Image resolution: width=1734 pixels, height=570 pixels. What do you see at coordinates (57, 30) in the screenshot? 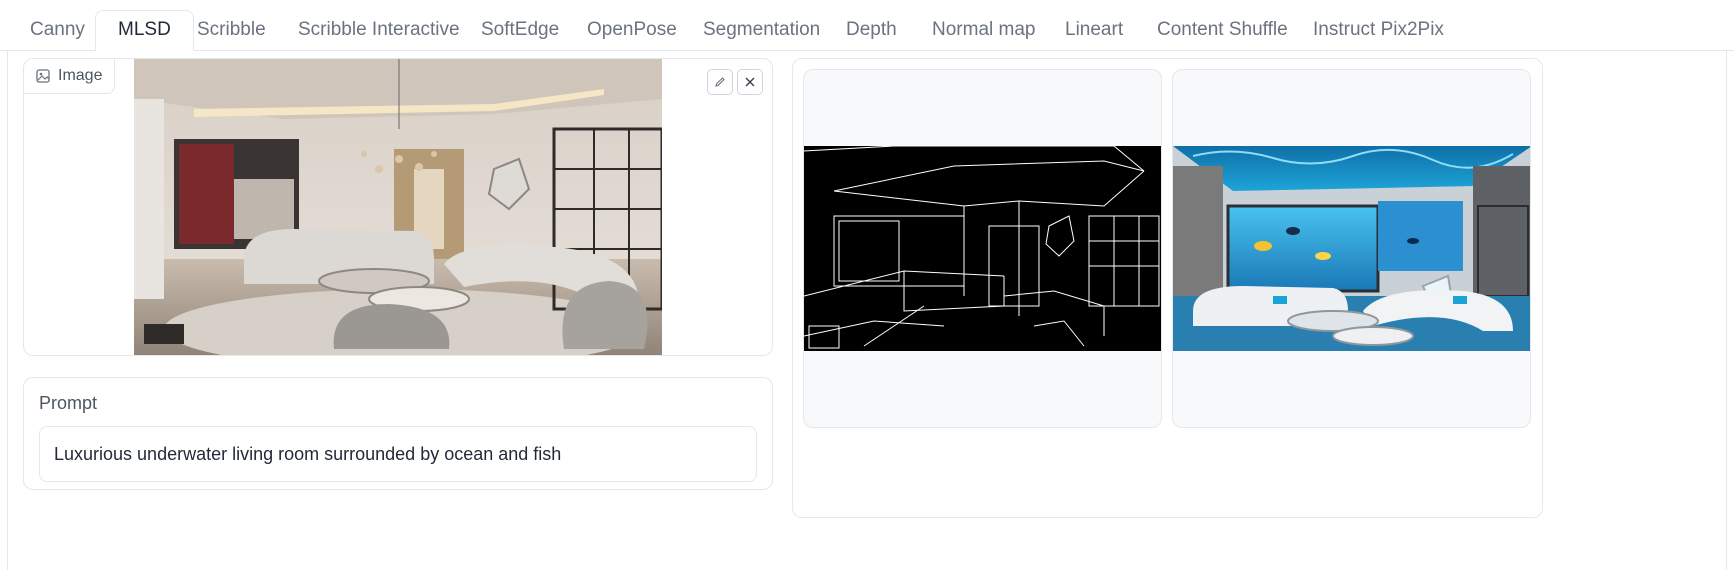
I see `tab-canny: Canny` at bounding box center [57, 30].